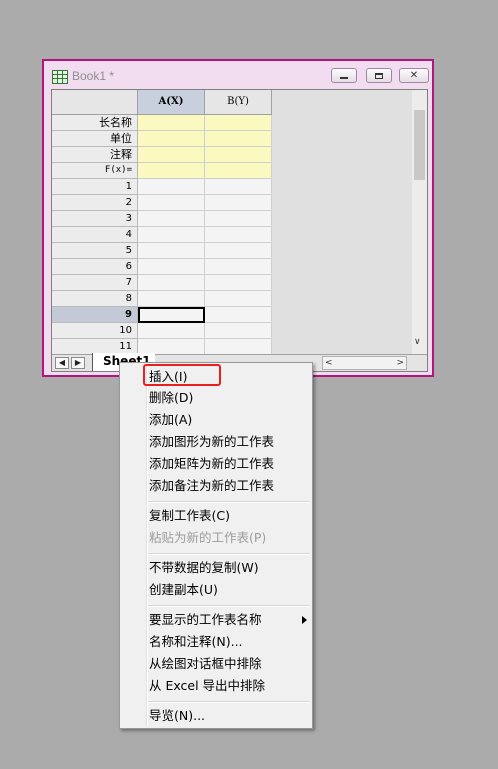 This screenshot has width=498, height=769. I want to click on row-label: 10, so click(95, 331).